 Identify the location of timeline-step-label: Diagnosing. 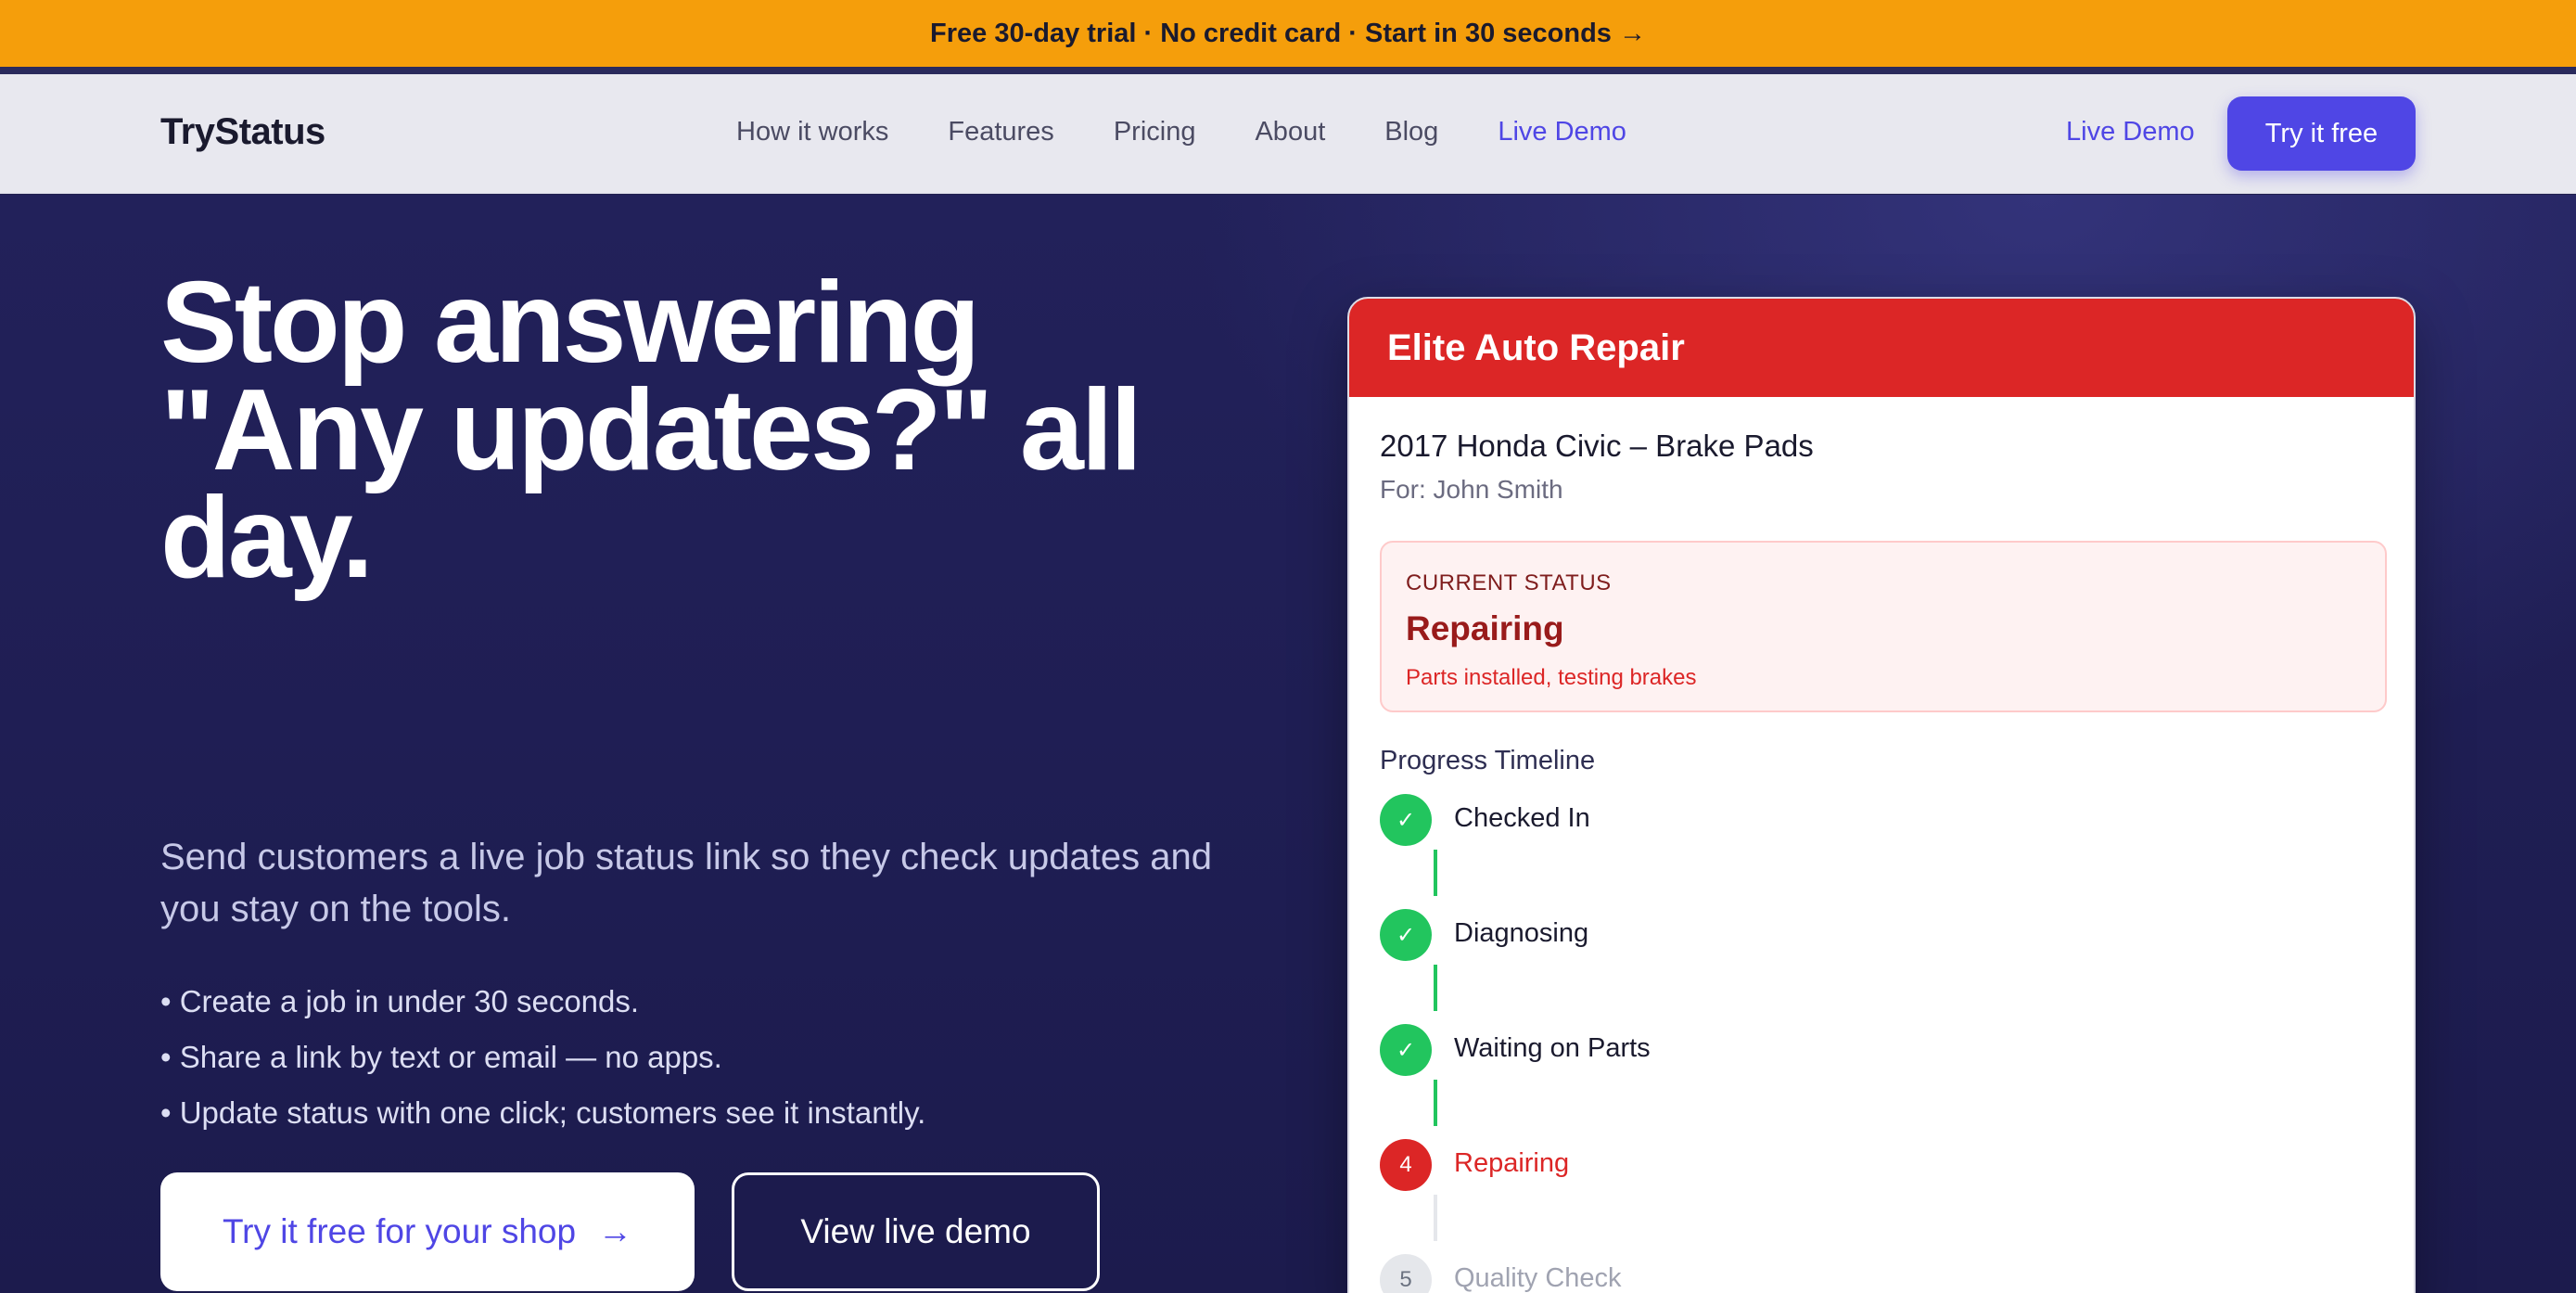
(1521, 933).